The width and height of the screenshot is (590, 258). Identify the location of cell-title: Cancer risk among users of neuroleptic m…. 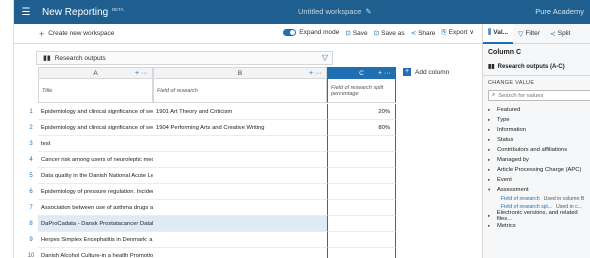
(95, 160).